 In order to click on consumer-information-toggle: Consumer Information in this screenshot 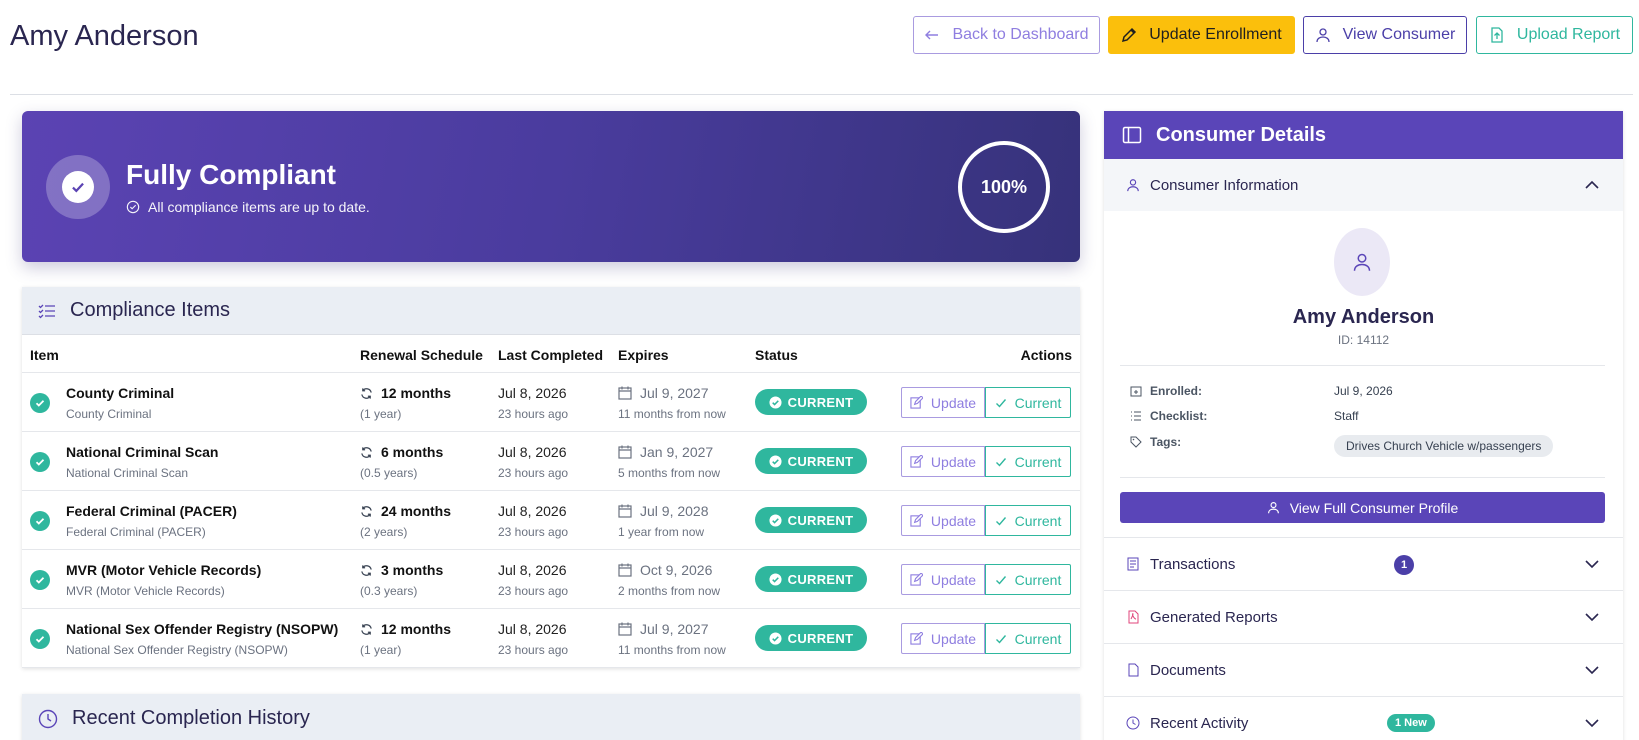, I will do `click(1363, 185)`.